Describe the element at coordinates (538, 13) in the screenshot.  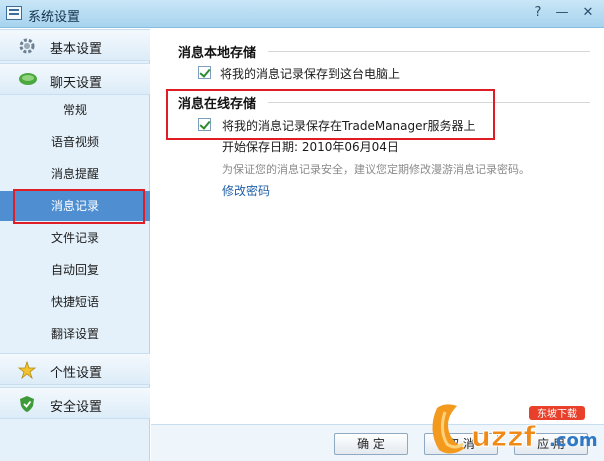
I see `help-icon: ?` at that location.